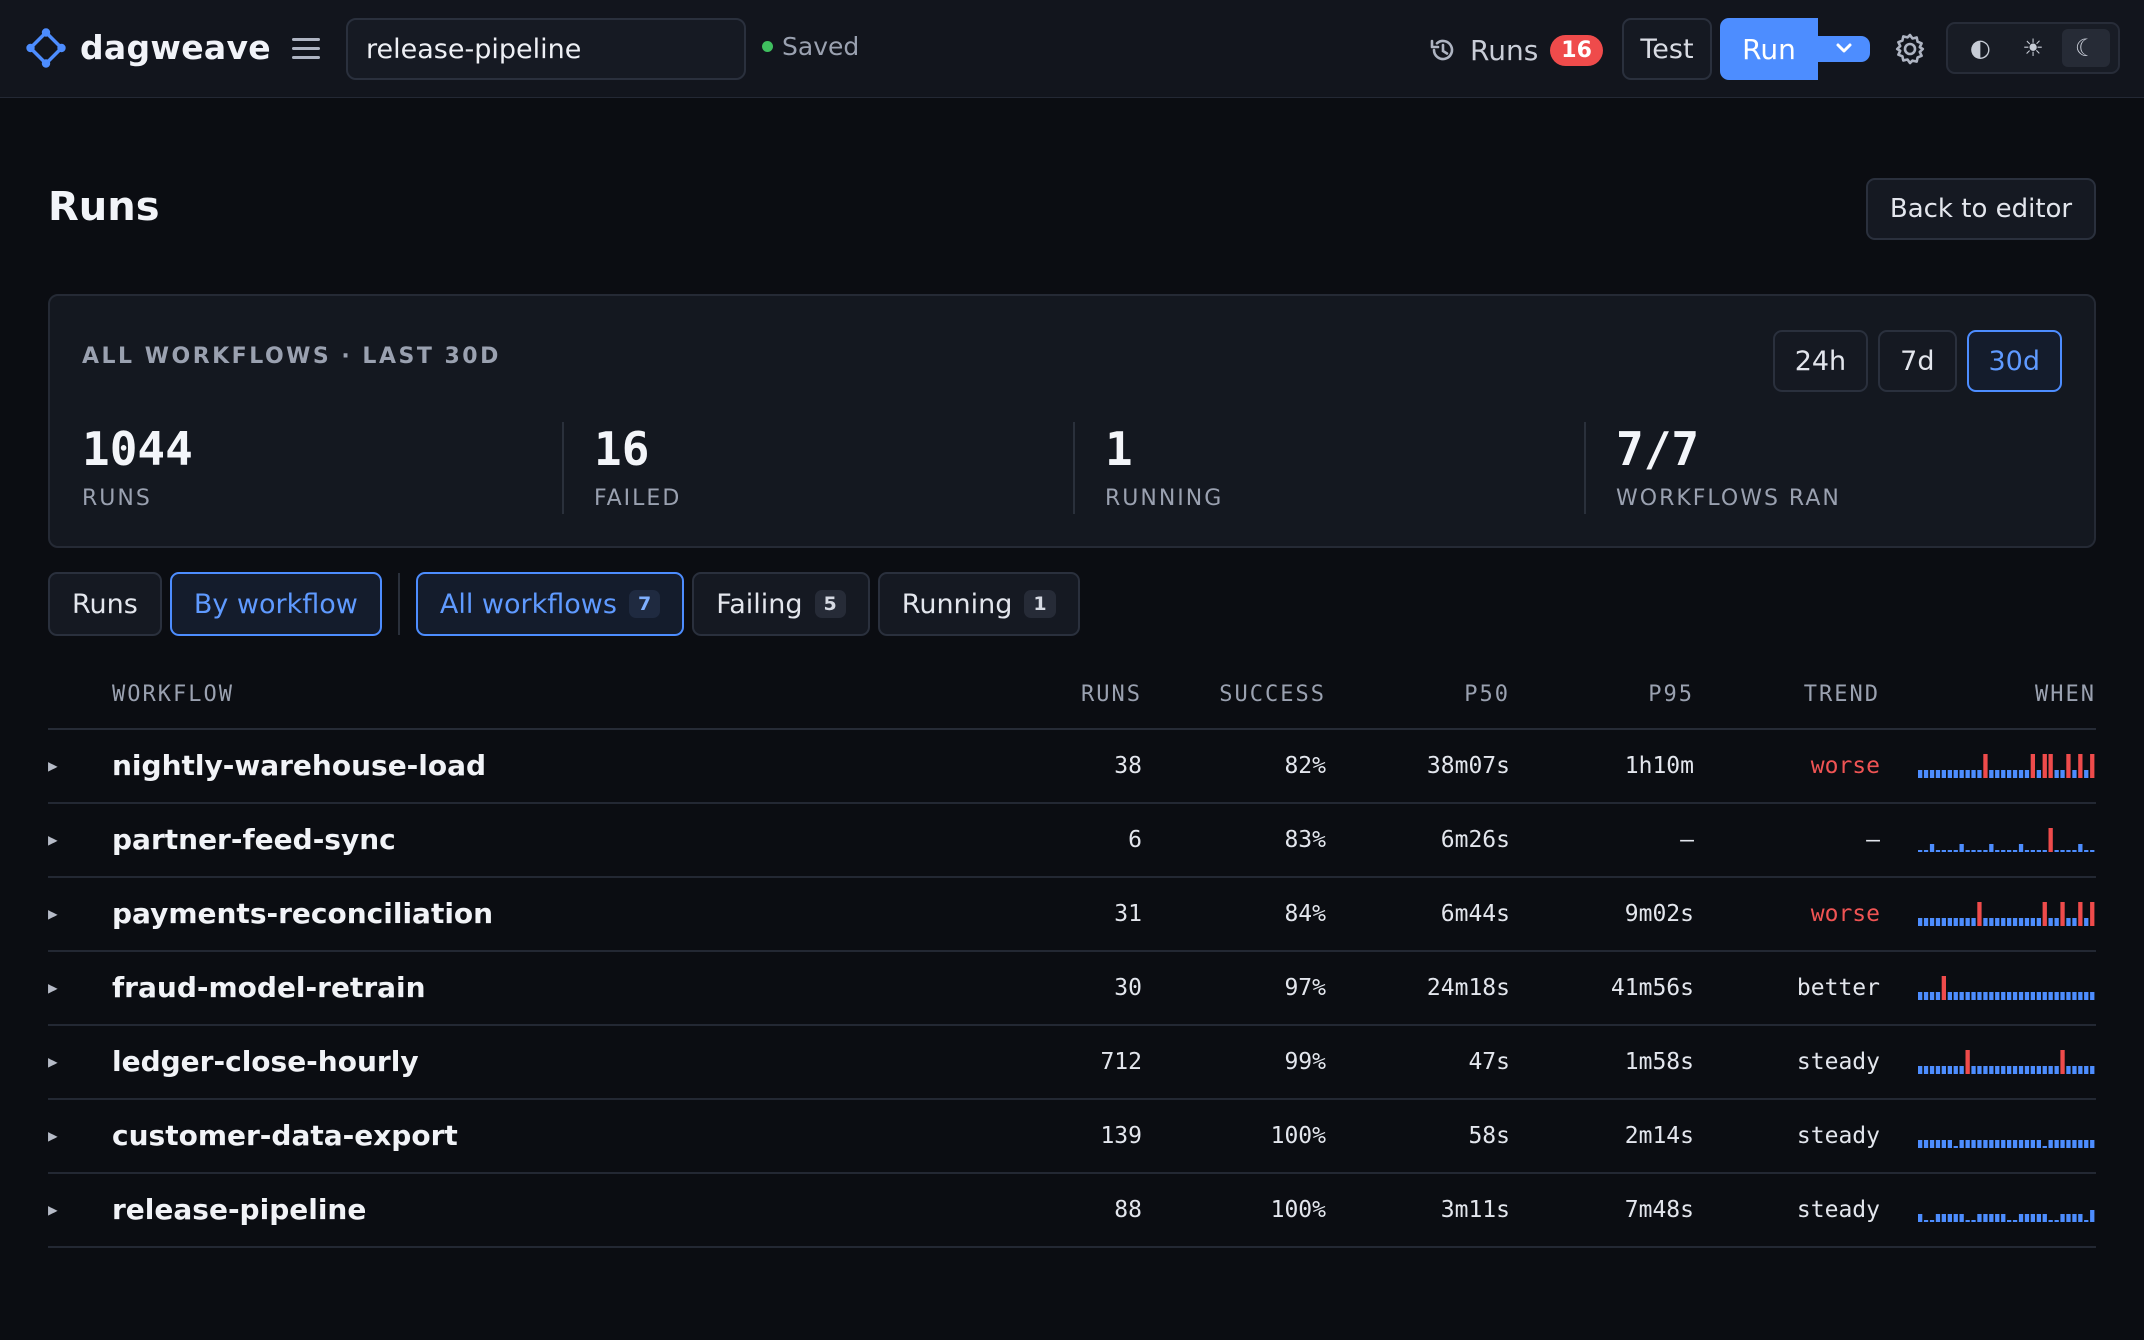  Describe the element at coordinates (1981, 209) in the screenshot. I see `back-to-editor-button: Back to editor` at that location.